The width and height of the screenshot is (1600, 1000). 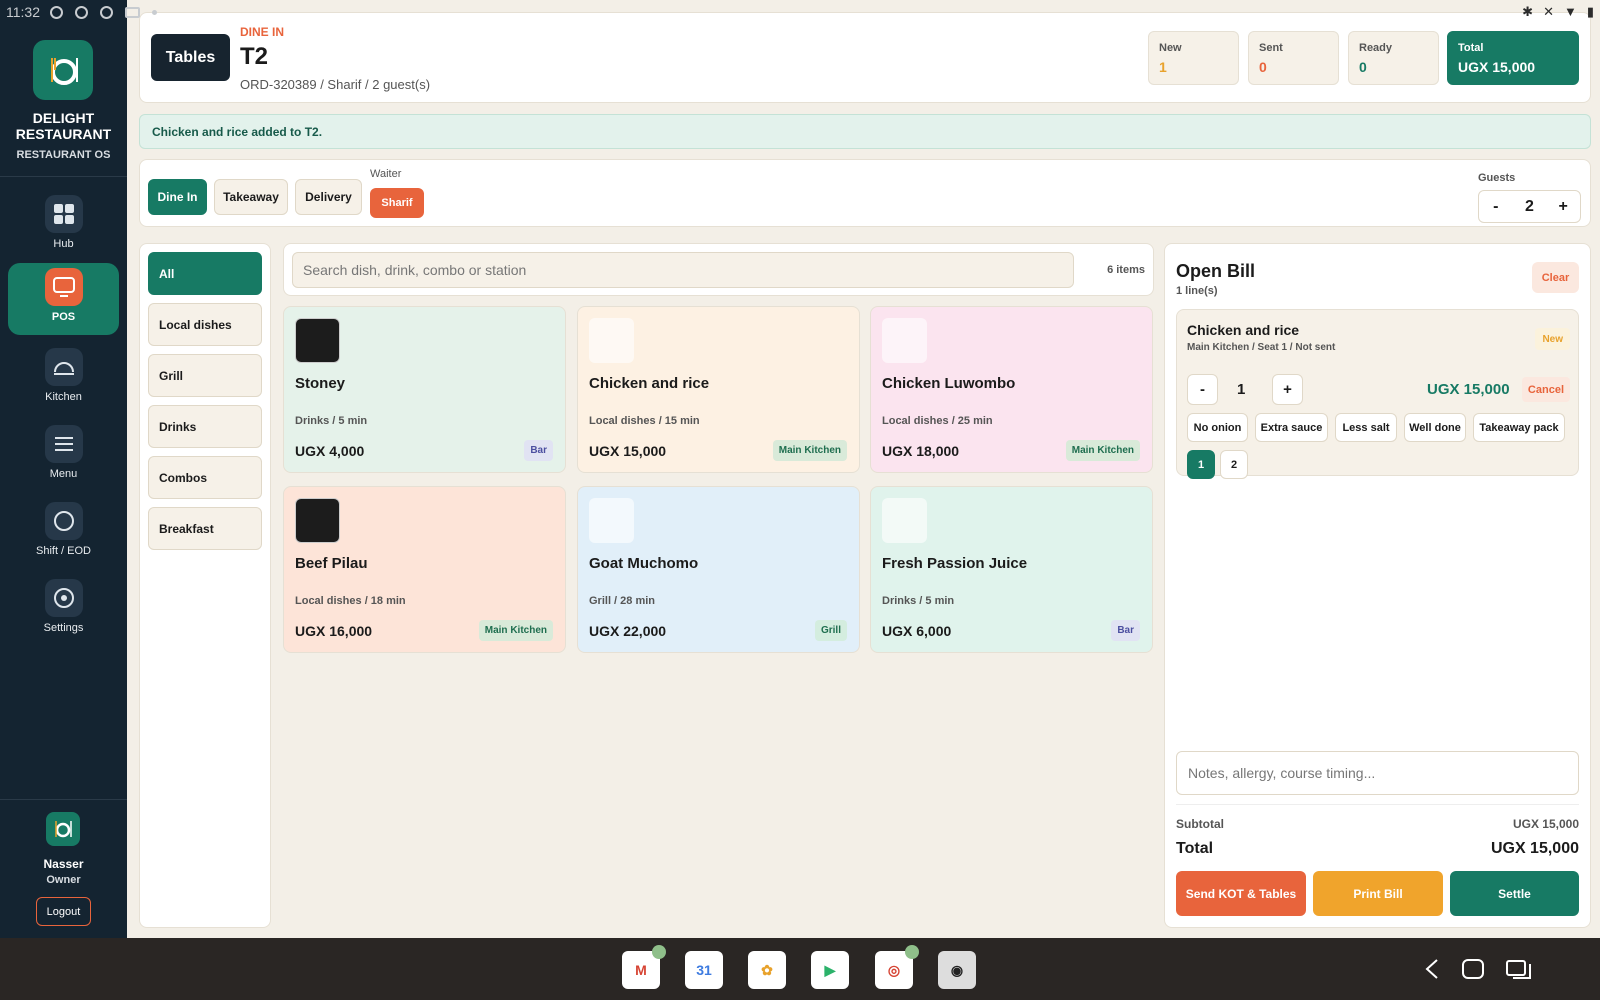 What do you see at coordinates (918, 601) in the screenshot?
I see `dish-meta: Drinks / 5 min` at bounding box center [918, 601].